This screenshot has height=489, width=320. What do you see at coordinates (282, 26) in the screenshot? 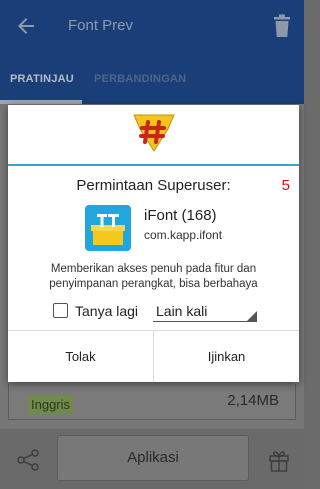
I see `trash-icon` at bounding box center [282, 26].